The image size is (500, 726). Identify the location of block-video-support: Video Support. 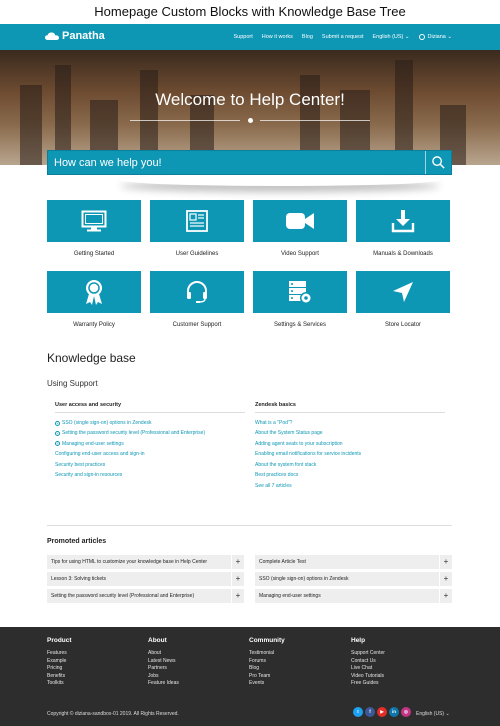
(300, 228).